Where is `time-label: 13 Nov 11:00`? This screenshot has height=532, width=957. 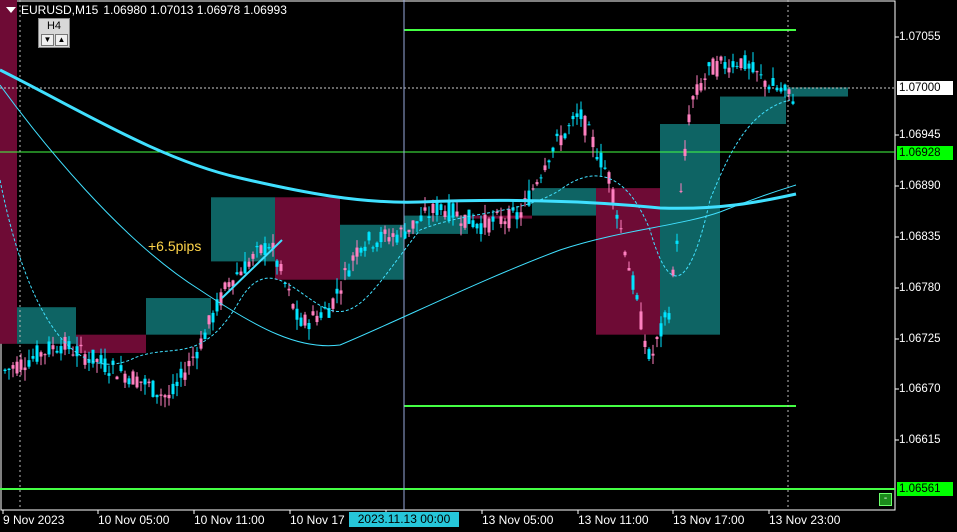
time-label: 13 Nov 11:00 is located at coordinates (613, 520).